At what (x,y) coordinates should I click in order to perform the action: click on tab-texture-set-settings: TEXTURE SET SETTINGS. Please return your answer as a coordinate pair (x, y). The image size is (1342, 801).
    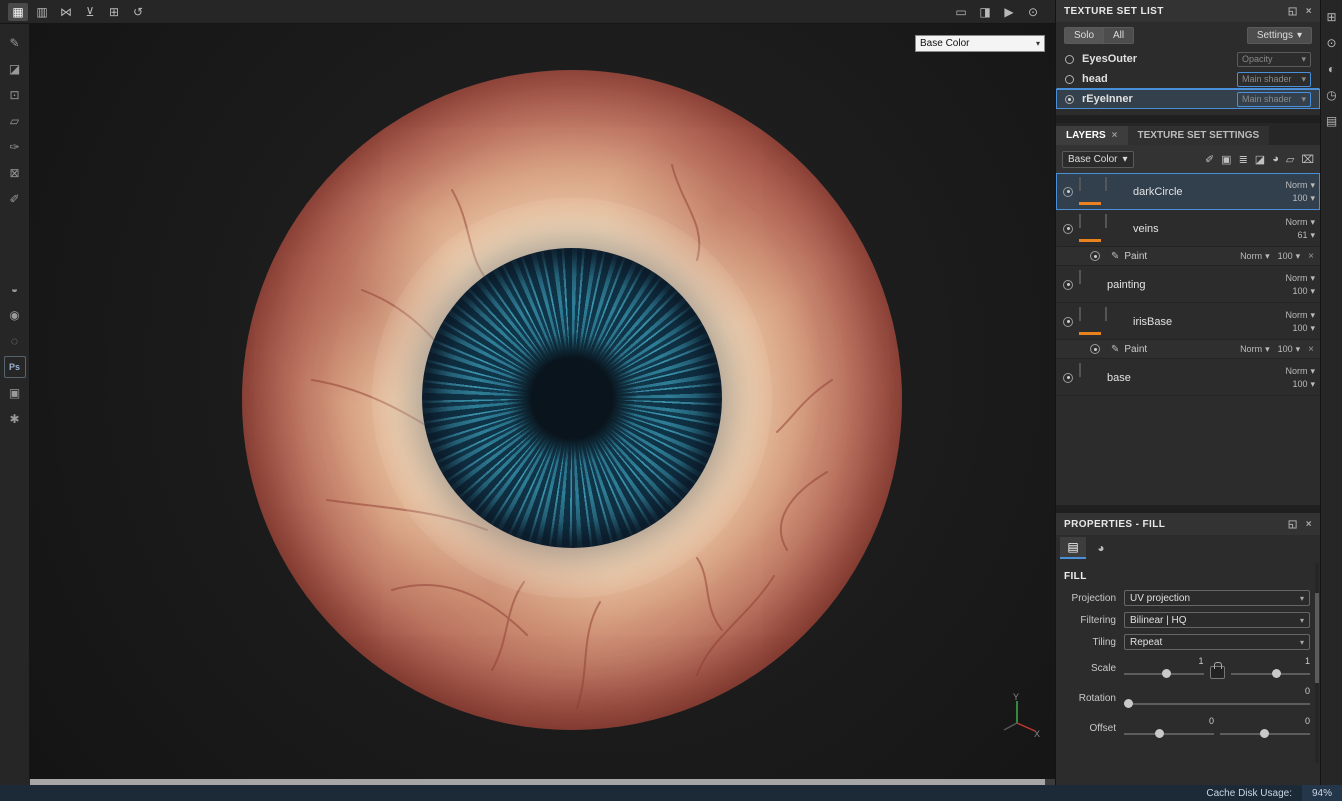
    Looking at the image, I should click on (1198, 135).